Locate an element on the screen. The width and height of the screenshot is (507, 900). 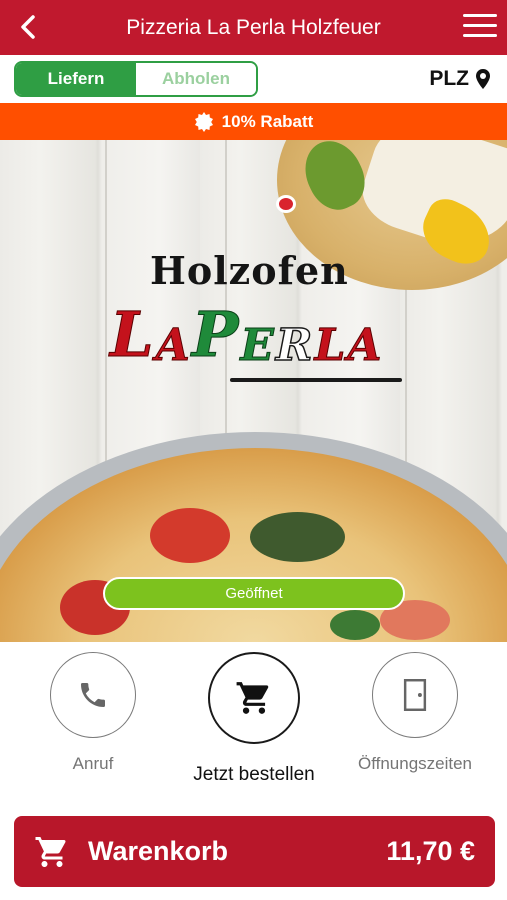
discount-banner: 10% Rabatt is located at coordinates (253, 121).